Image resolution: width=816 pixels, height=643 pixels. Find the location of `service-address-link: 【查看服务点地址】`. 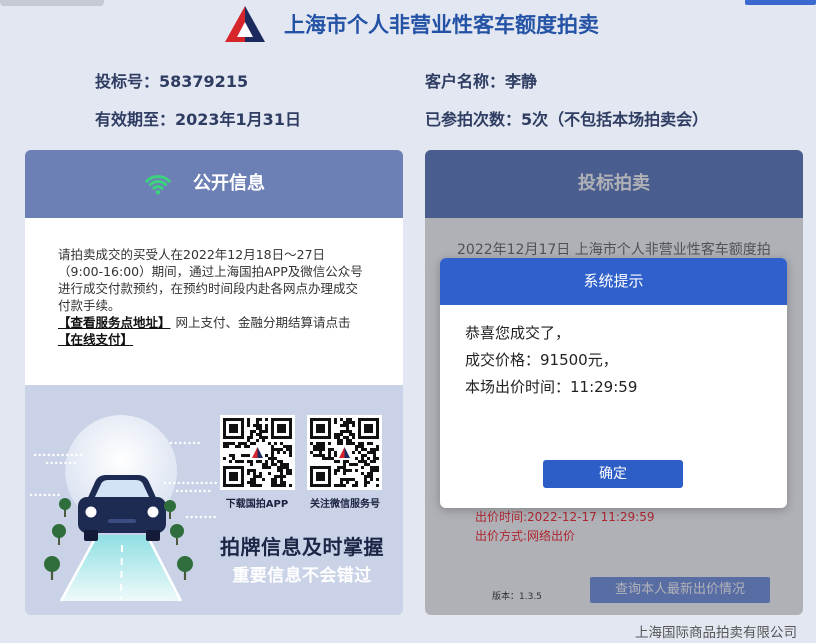

service-address-link: 【查看服务点地址】 is located at coordinates (114, 322).